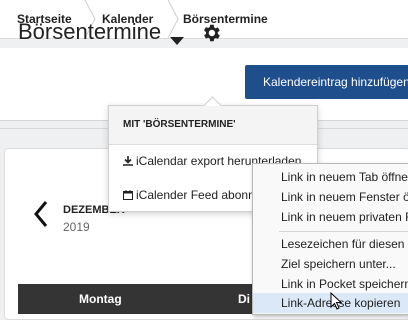 This screenshot has height=320, width=408. What do you see at coordinates (76, 227) in the screenshot?
I see `calendar-year: 2019` at bounding box center [76, 227].